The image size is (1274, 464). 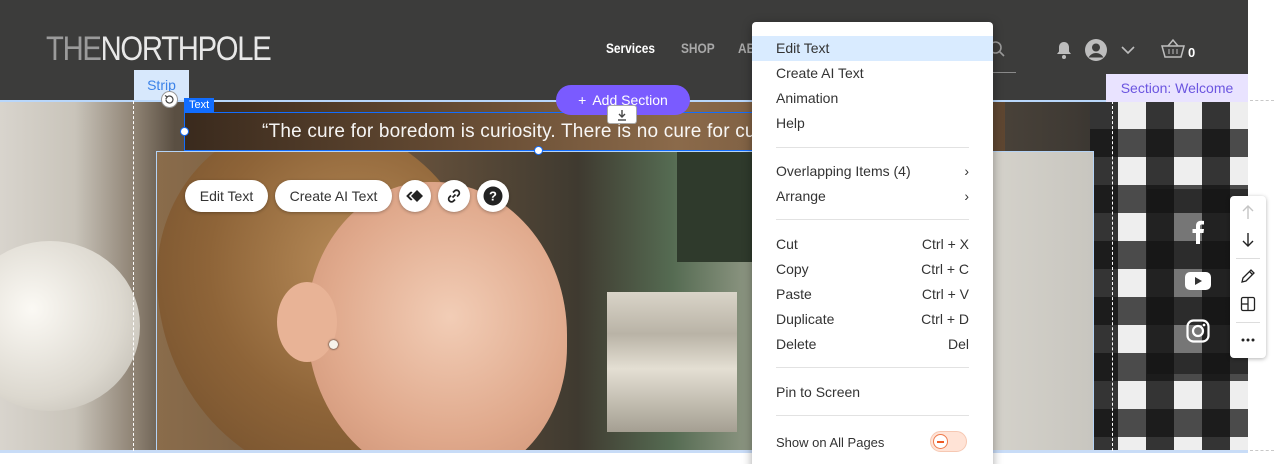 What do you see at coordinates (830, 442) in the screenshot?
I see `menu-item-label: Show on All Pages` at bounding box center [830, 442].